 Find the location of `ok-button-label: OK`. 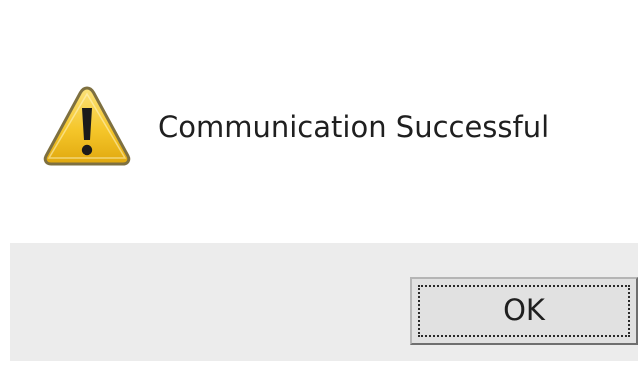

ok-button-label: OK is located at coordinates (524, 310).